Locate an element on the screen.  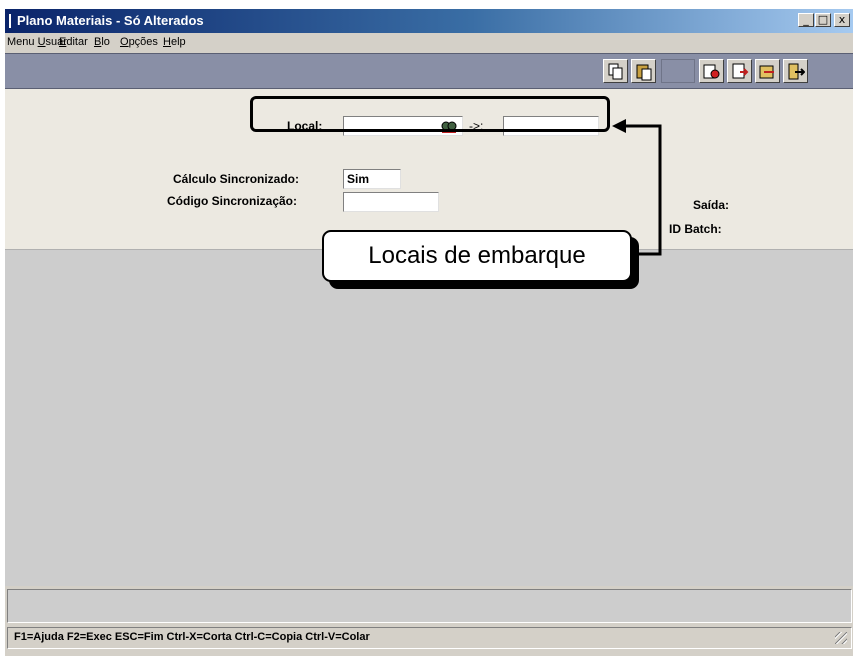
callout-label: Locais de embarque is located at coordinates (477, 256).